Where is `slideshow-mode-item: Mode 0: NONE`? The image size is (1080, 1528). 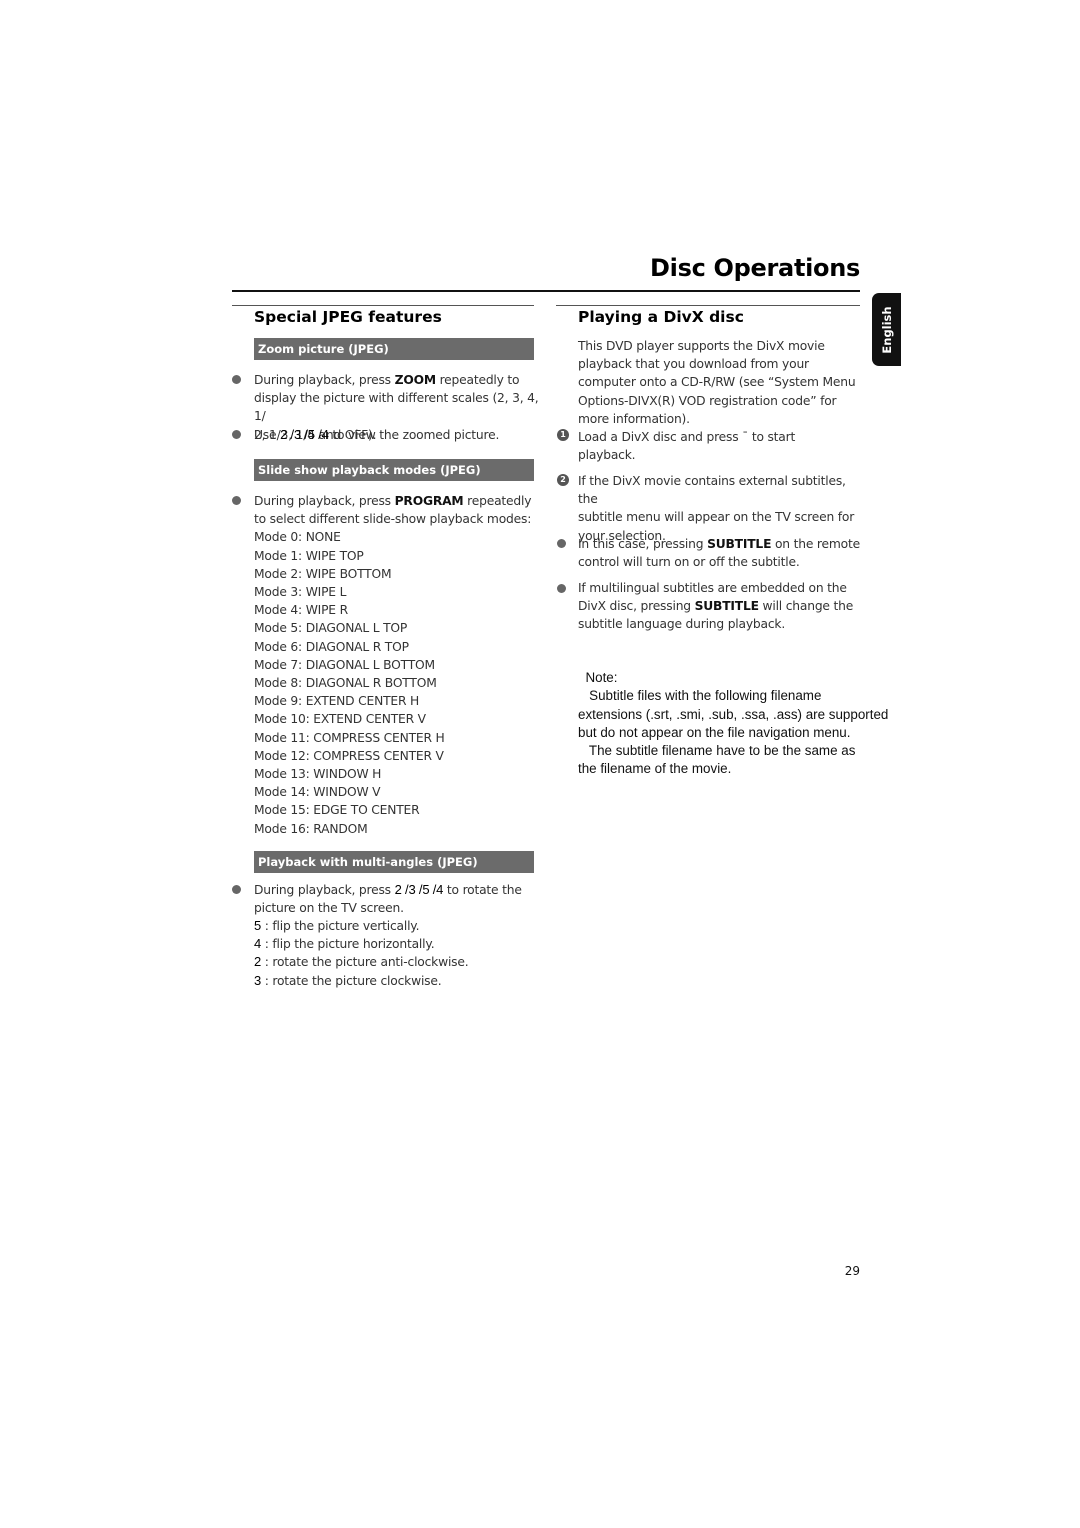 slideshow-mode-item: Mode 0: NONE is located at coordinates (297, 537).